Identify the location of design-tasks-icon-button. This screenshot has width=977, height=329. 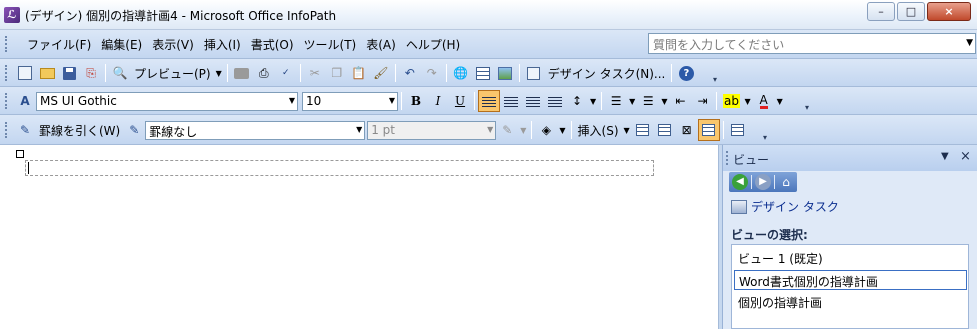
(534, 73).